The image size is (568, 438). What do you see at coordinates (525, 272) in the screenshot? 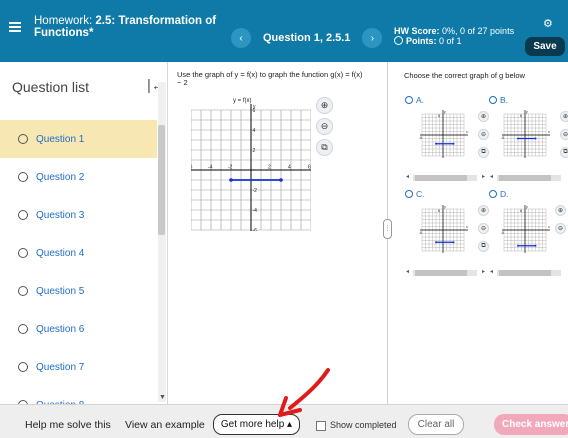
I see `option-d-scrollbar: ◂` at bounding box center [525, 272].